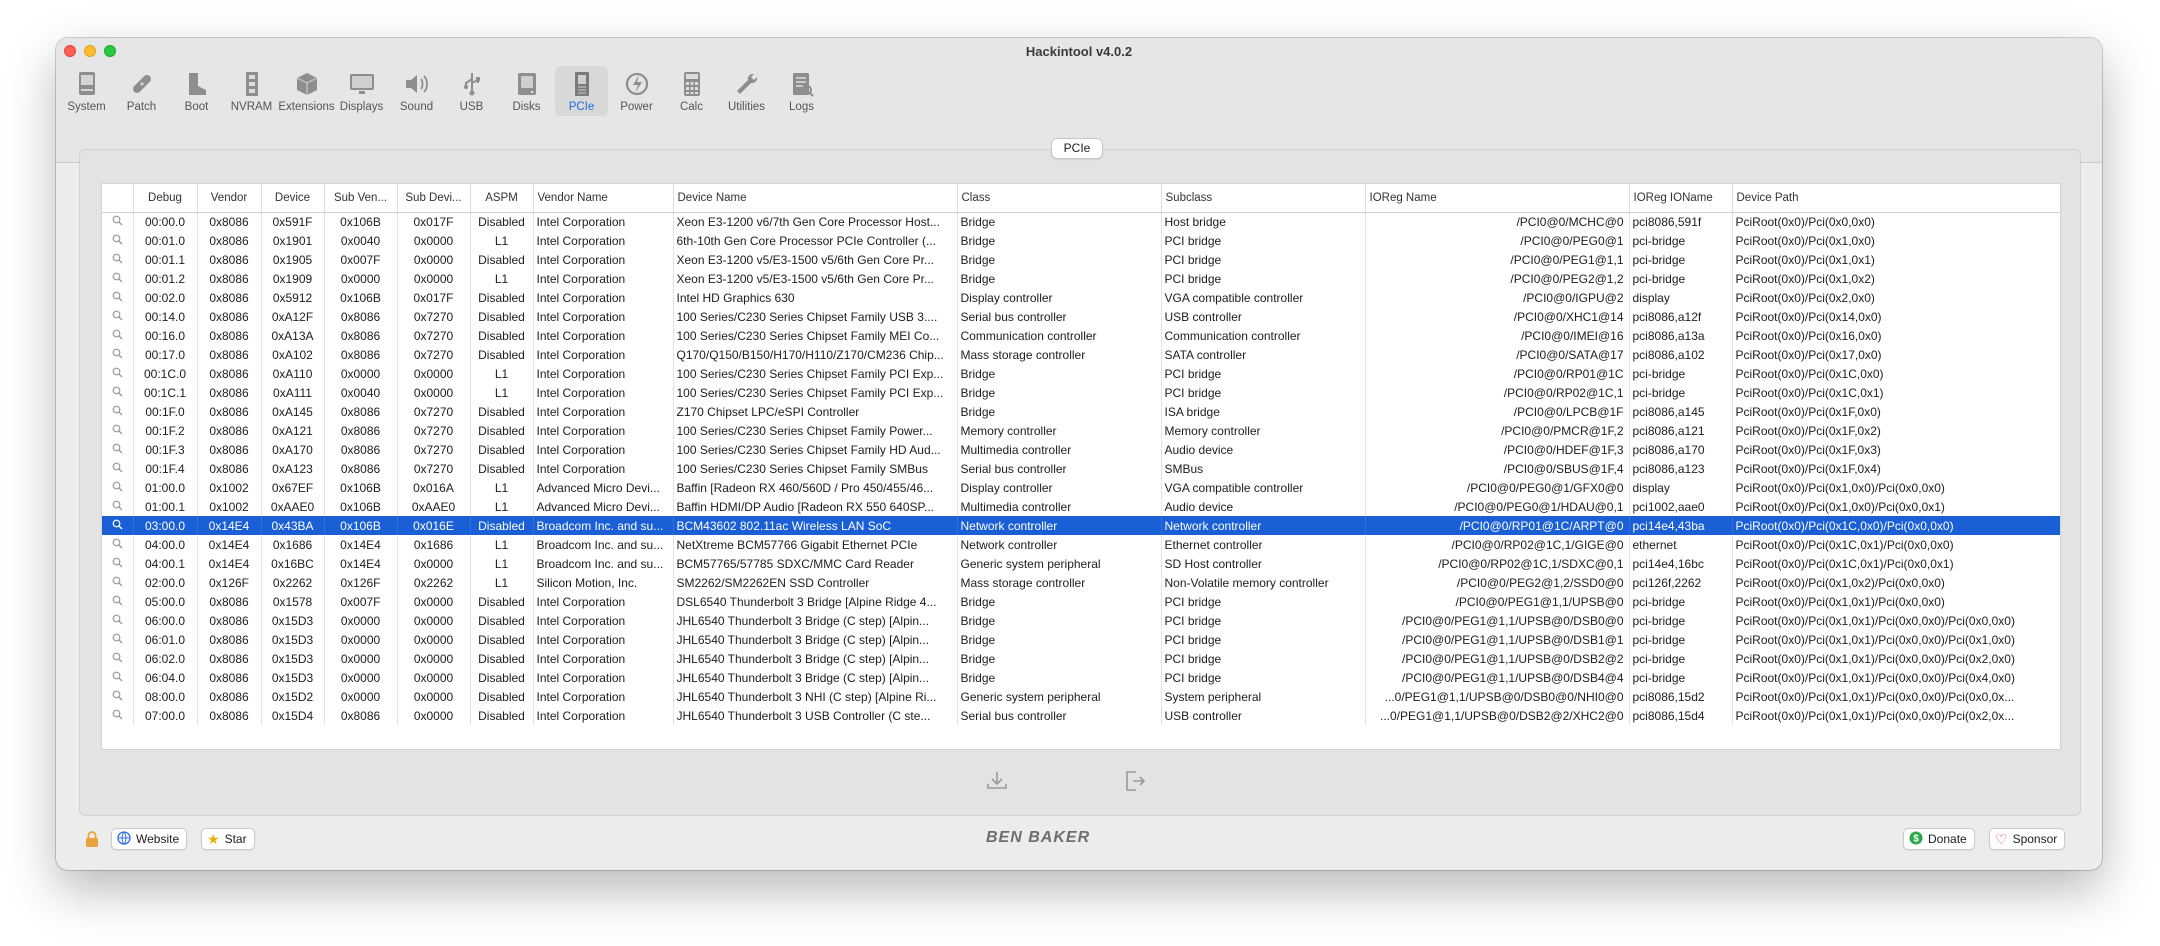 The image size is (2160, 946). Describe the element at coordinates (691, 91) in the screenshot. I see `toolbar-calc-button: Calc` at that location.